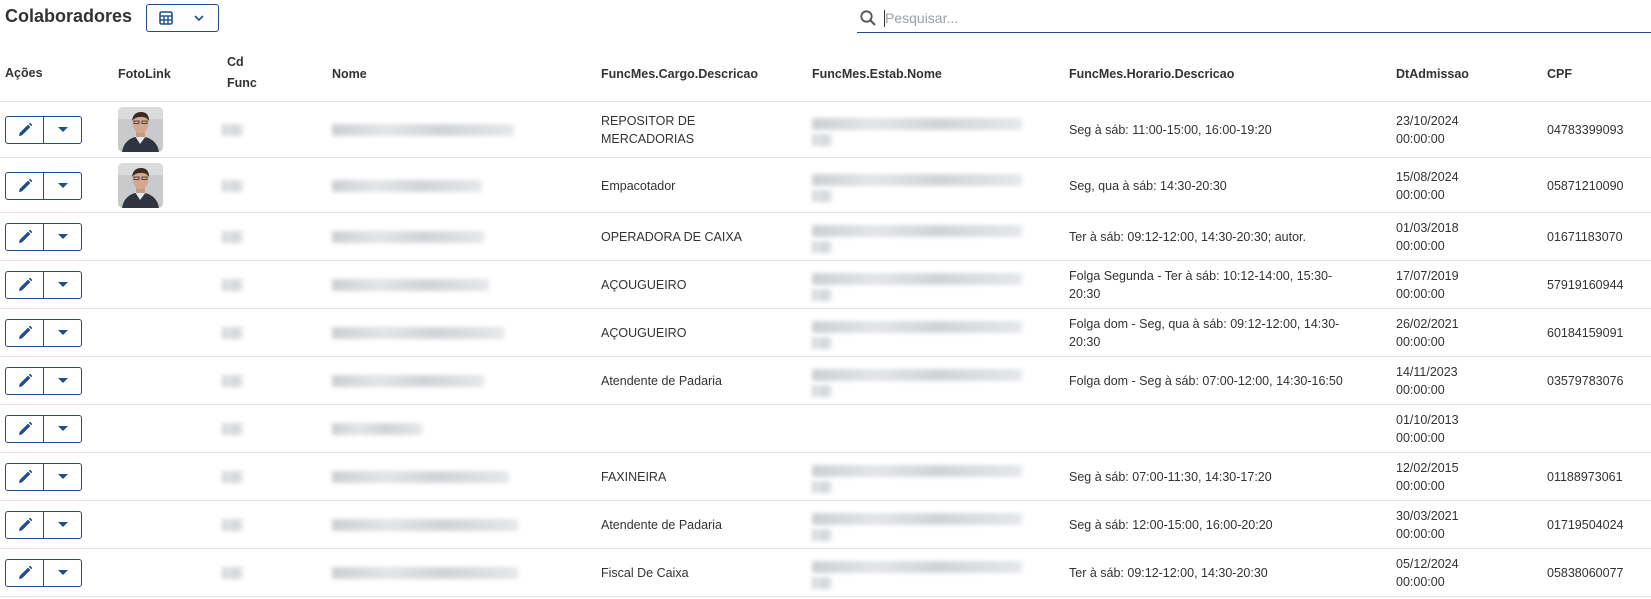 The width and height of the screenshot is (1651, 599). What do you see at coordinates (648, 130) in the screenshot?
I see `cargo-cell: REPOSITOR DE MERCADORIAS` at bounding box center [648, 130].